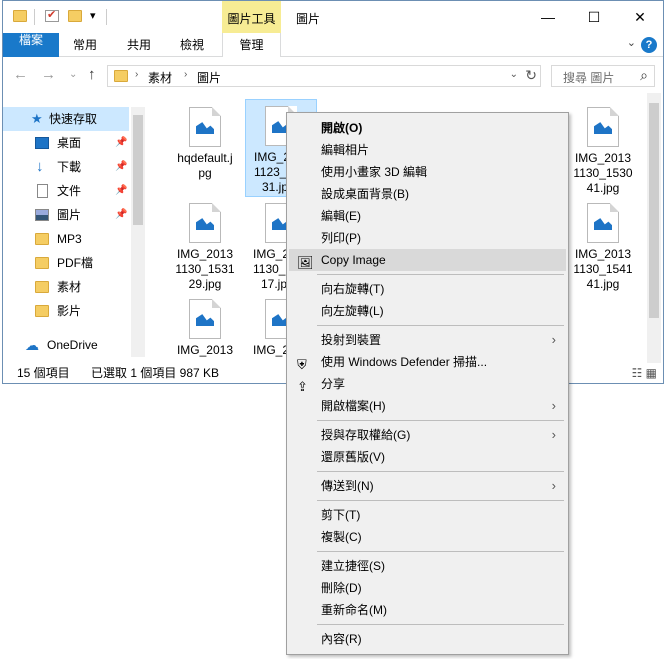  I want to click on file-item: IMG_2013, so click(205, 325).